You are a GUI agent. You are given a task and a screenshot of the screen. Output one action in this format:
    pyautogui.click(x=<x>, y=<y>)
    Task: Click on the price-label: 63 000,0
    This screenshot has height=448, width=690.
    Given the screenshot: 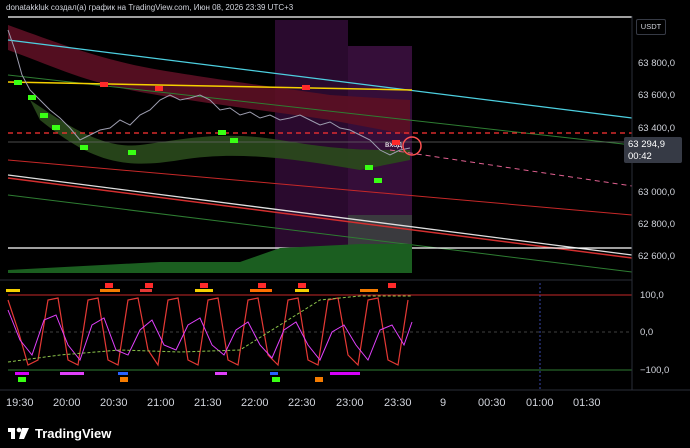 What is the action you would take?
    pyautogui.click(x=656, y=192)
    